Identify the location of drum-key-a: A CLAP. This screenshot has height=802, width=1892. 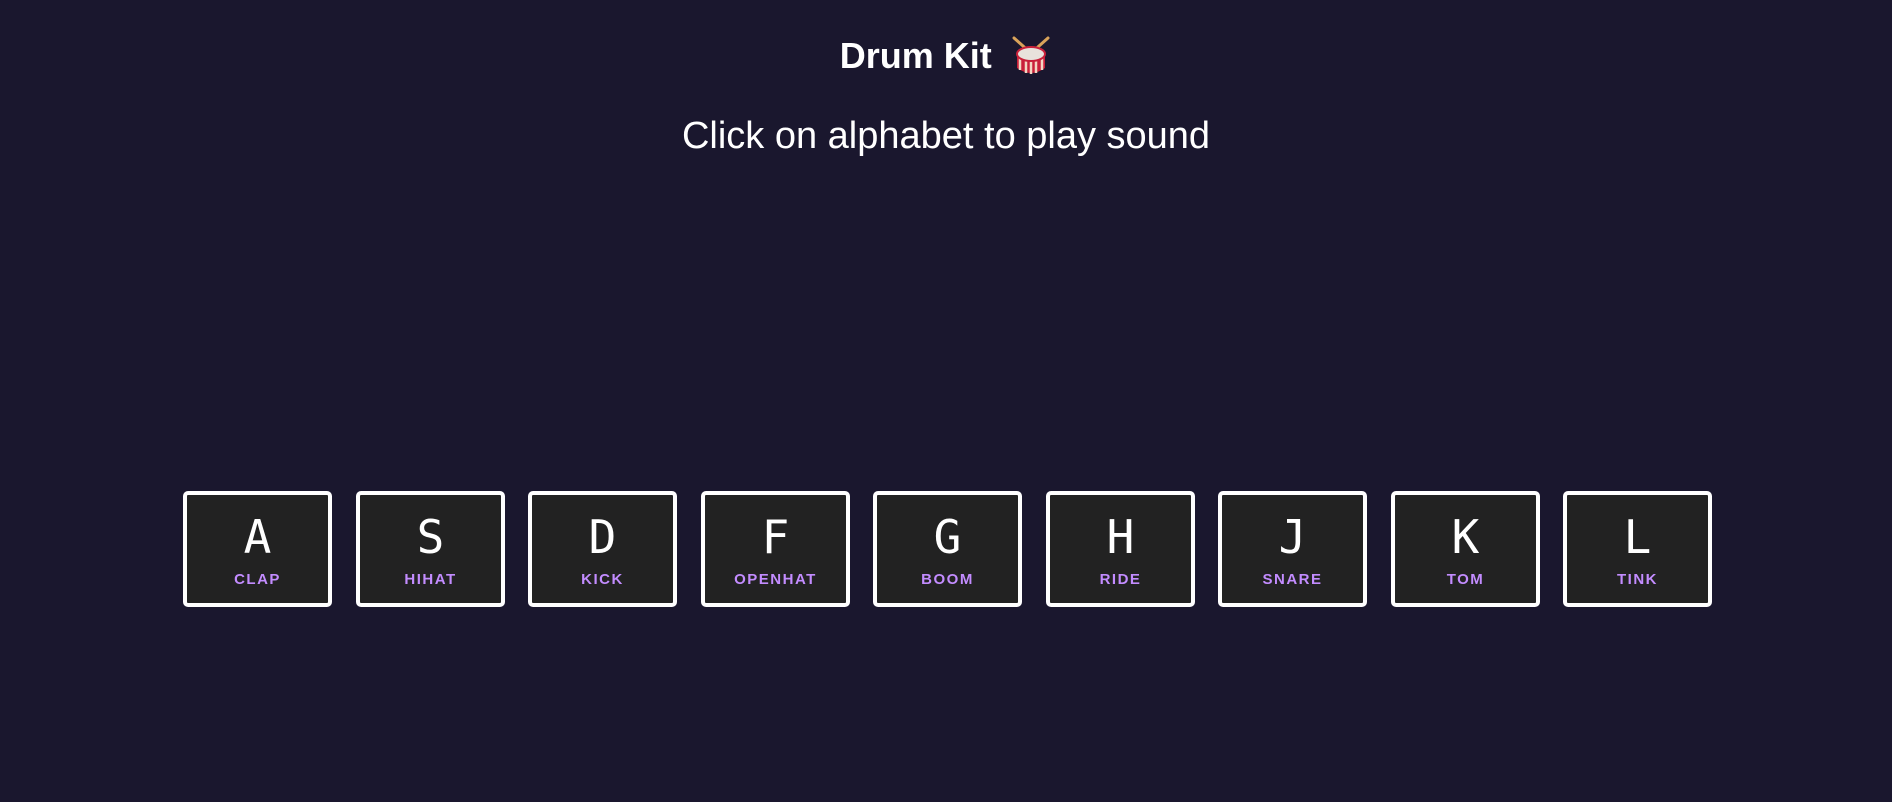
(257, 549).